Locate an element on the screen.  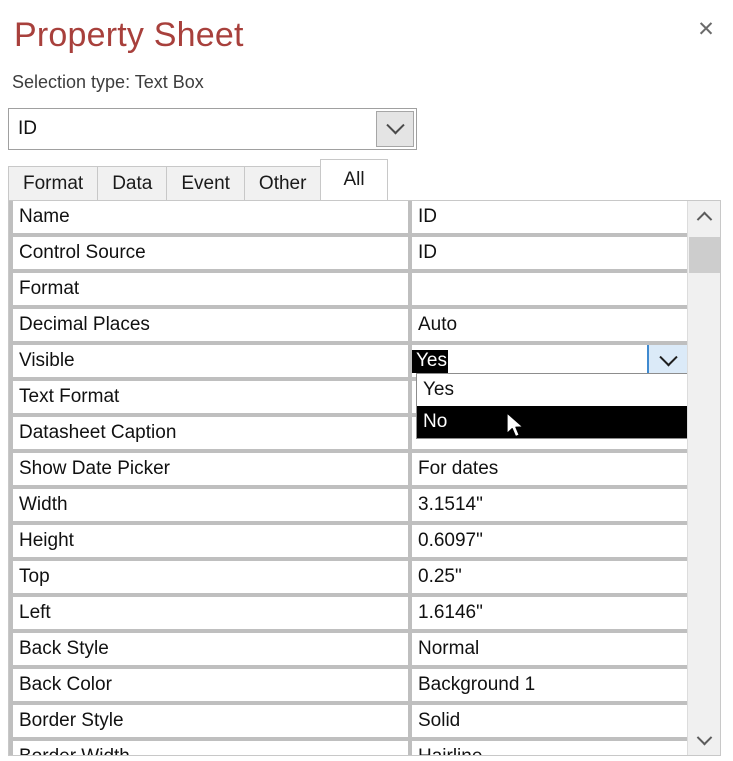
property-name: Datasheet Caption is located at coordinates (208, 433).